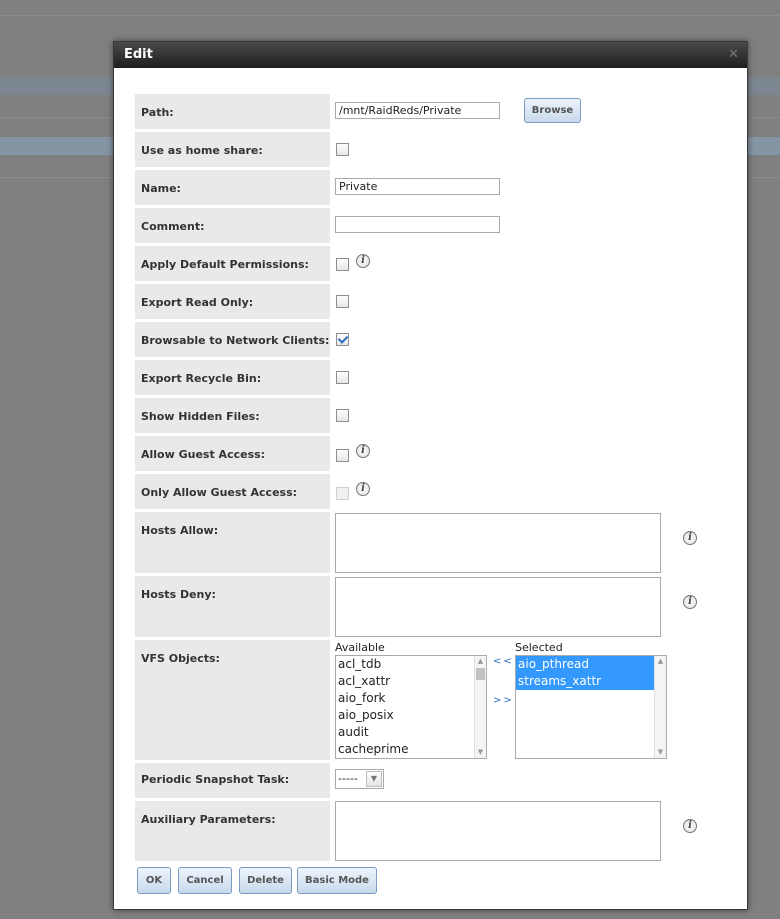  Describe the element at coordinates (342, 149) in the screenshot. I see `home-share-checkbox` at that location.